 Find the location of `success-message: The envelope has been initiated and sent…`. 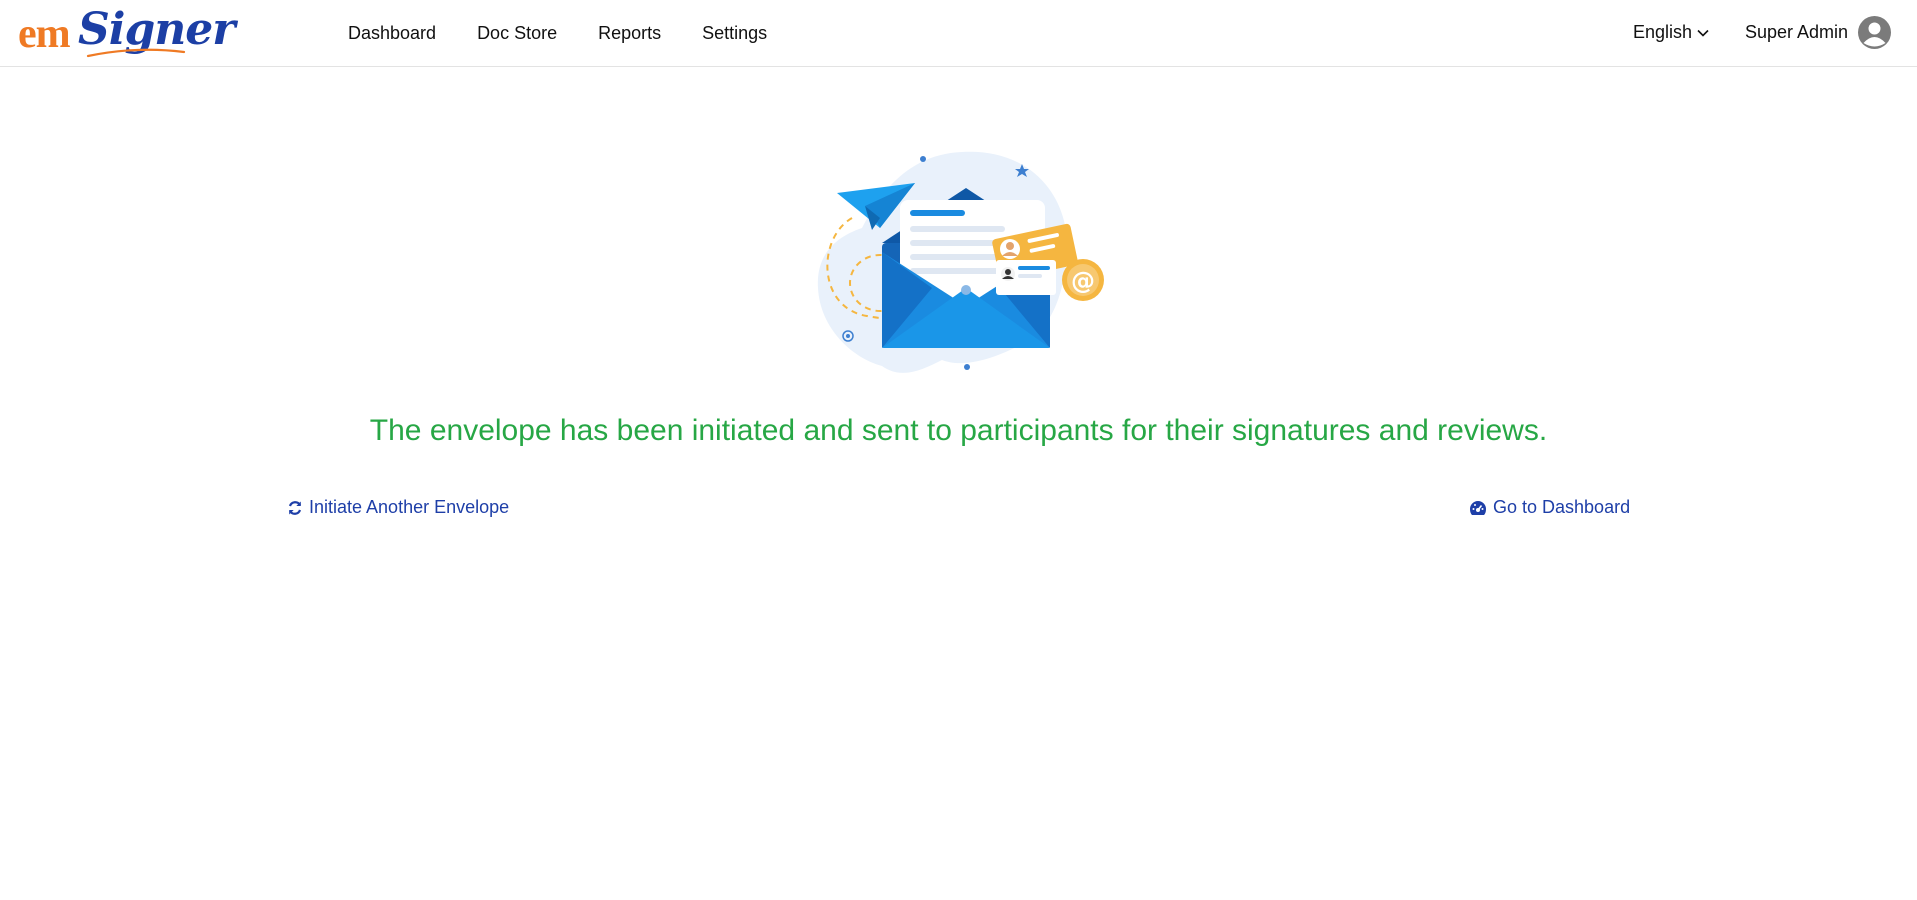

success-message: The envelope has been initiated and sent… is located at coordinates (958, 430).